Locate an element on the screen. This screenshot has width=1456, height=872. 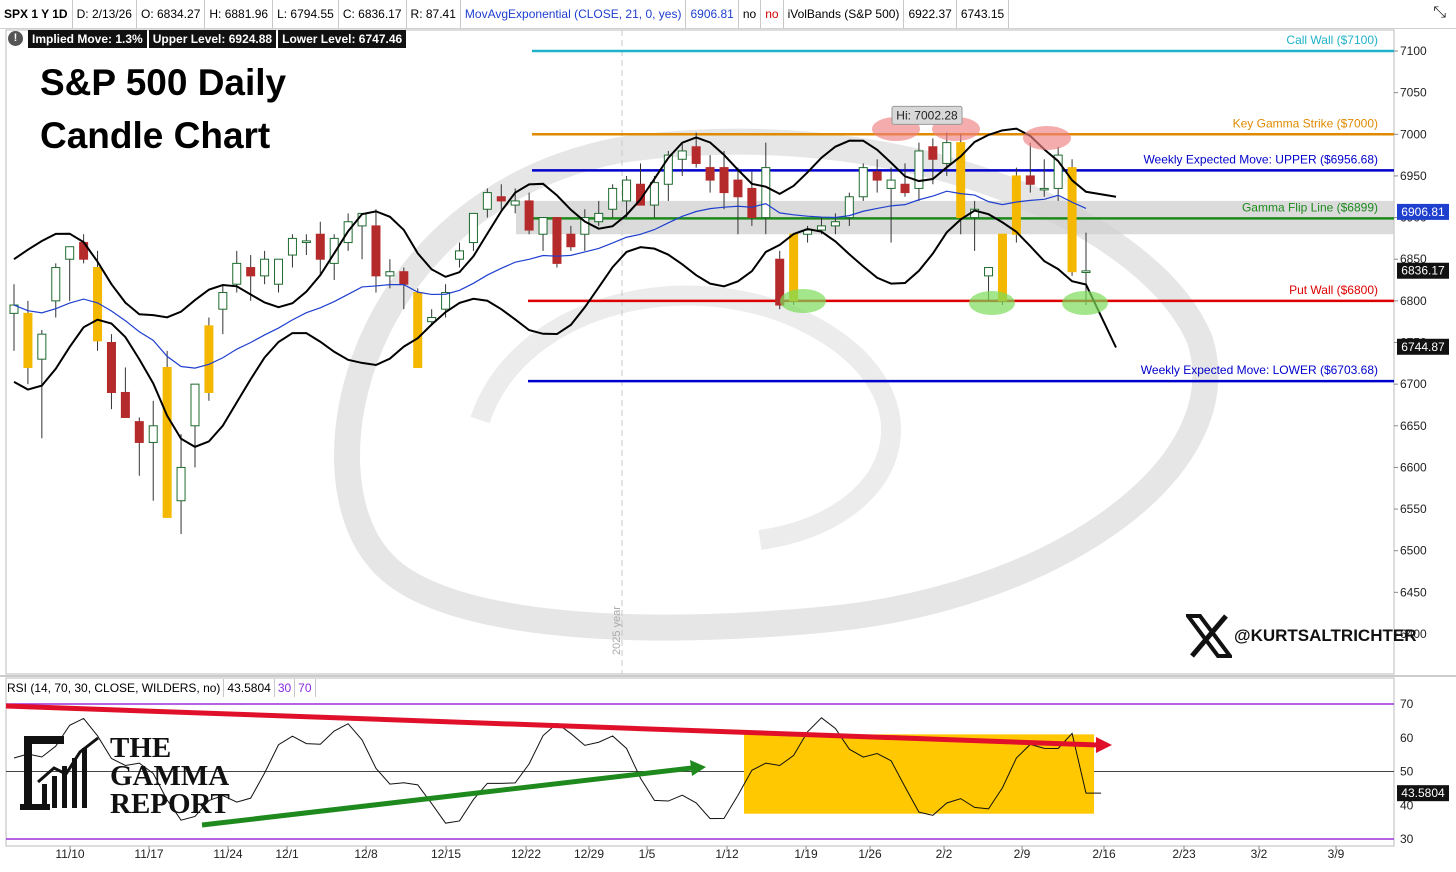
range-label: R: 87.41 is located at coordinates (434, 14).